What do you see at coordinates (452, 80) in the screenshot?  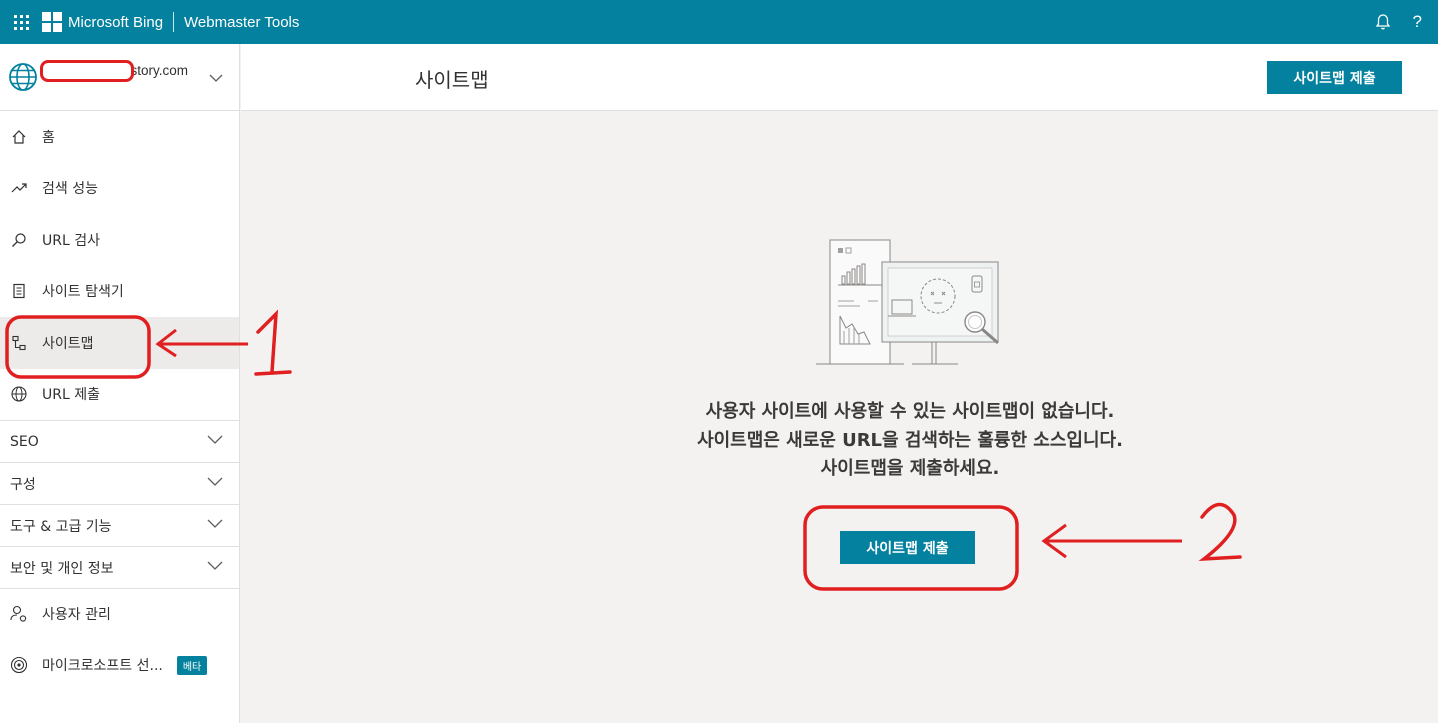 I see `page-title: 사이트맵` at bounding box center [452, 80].